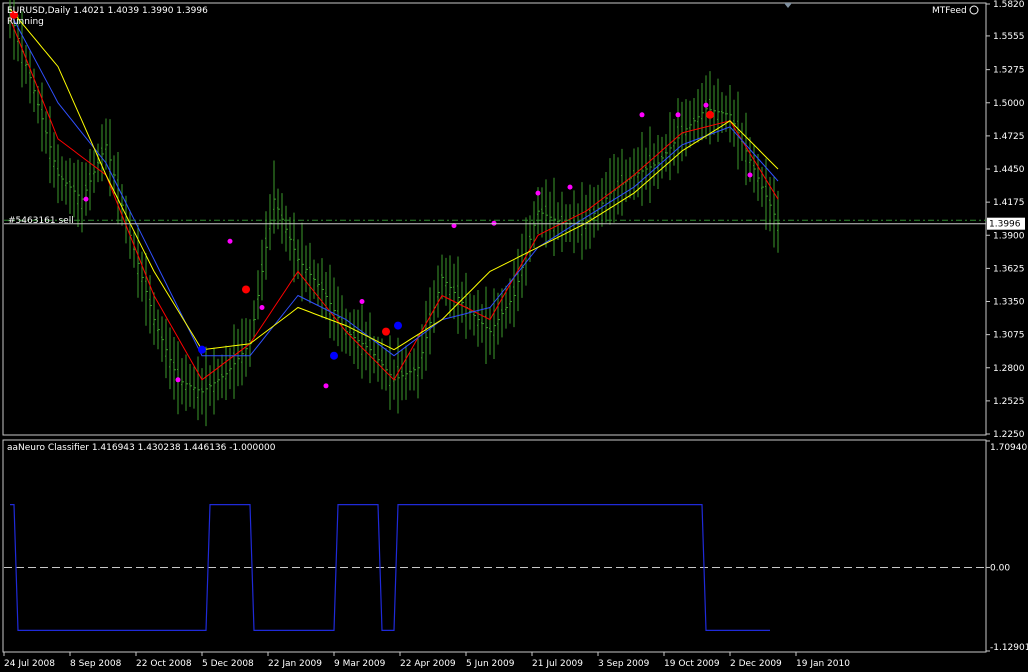 Image resolution: width=1028 pixels, height=672 pixels. Describe the element at coordinates (295, 664) in the screenshot. I see `time-axis-label: 22 Jan 2009` at that location.